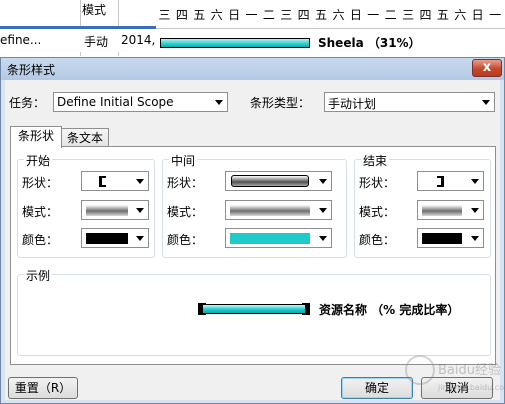  I want to click on watermark-graphic: Baidu经验 jingyan.baidu.com, so click(455, 373).